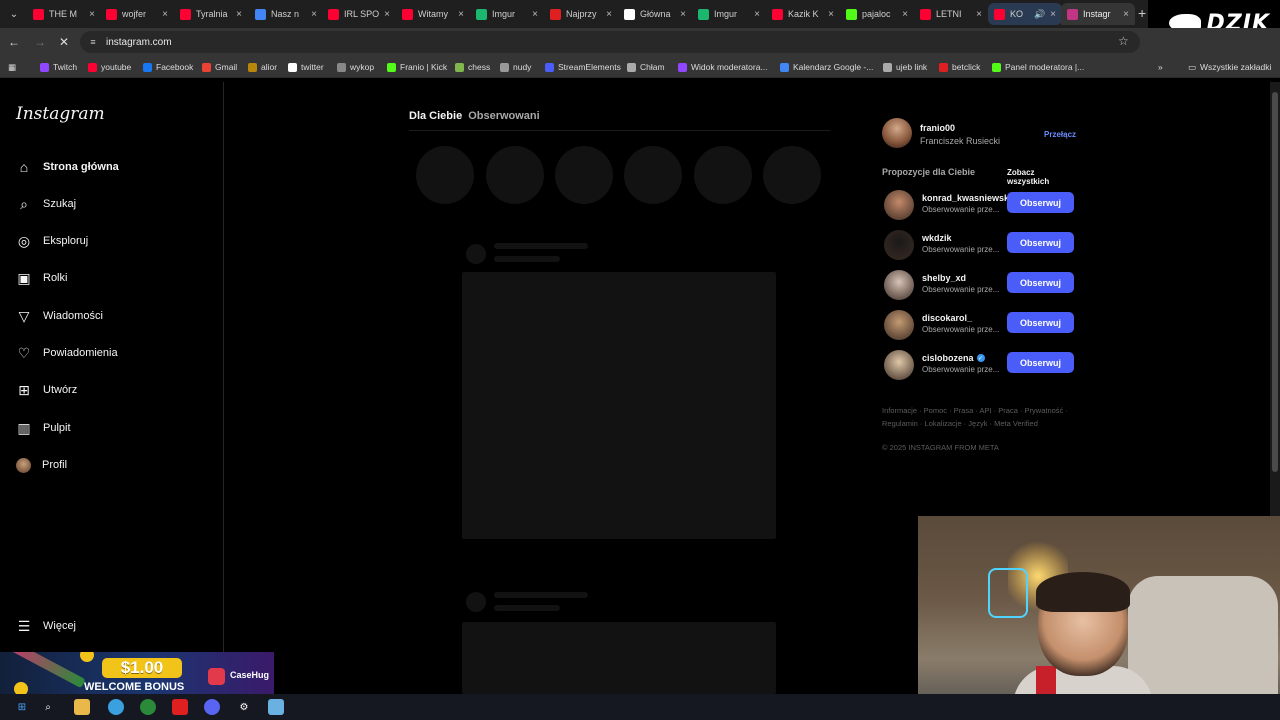 The height and width of the screenshot is (720, 1280). I want to click on bookmark-item: Facebook, so click(168, 67).